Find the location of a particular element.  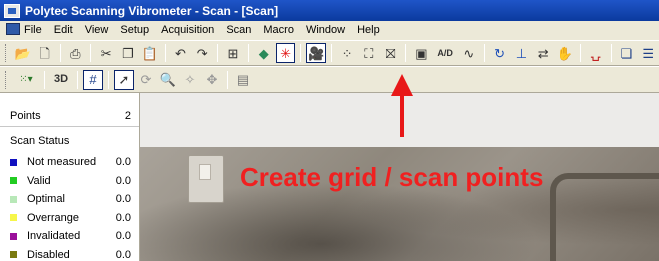

one-point-icon: ⊥ is located at coordinates (522, 53).